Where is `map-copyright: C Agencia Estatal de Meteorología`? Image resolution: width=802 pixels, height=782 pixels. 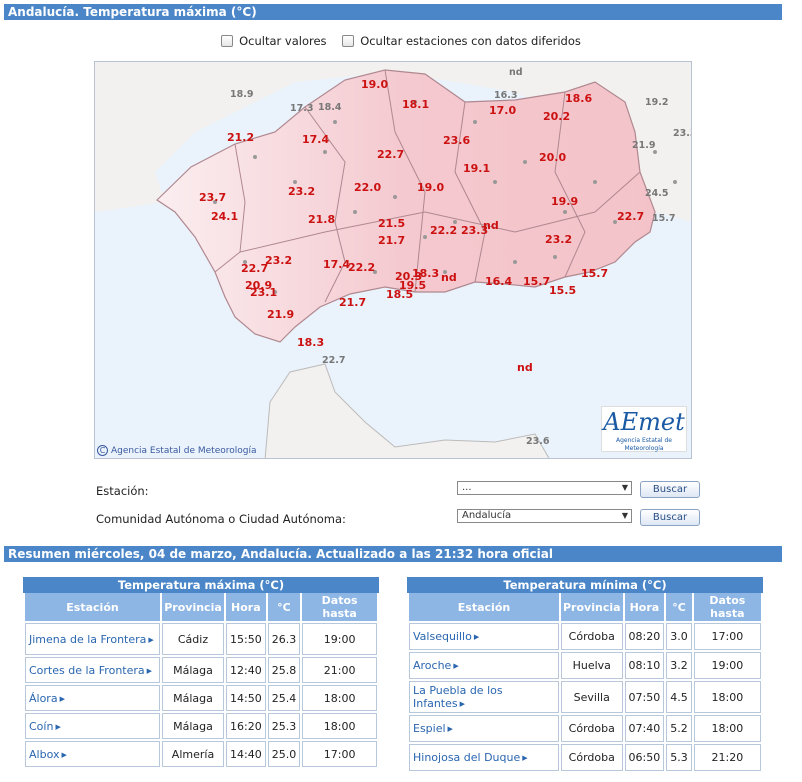 map-copyright: C Agencia Estatal de Meteorología is located at coordinates (177, 450).